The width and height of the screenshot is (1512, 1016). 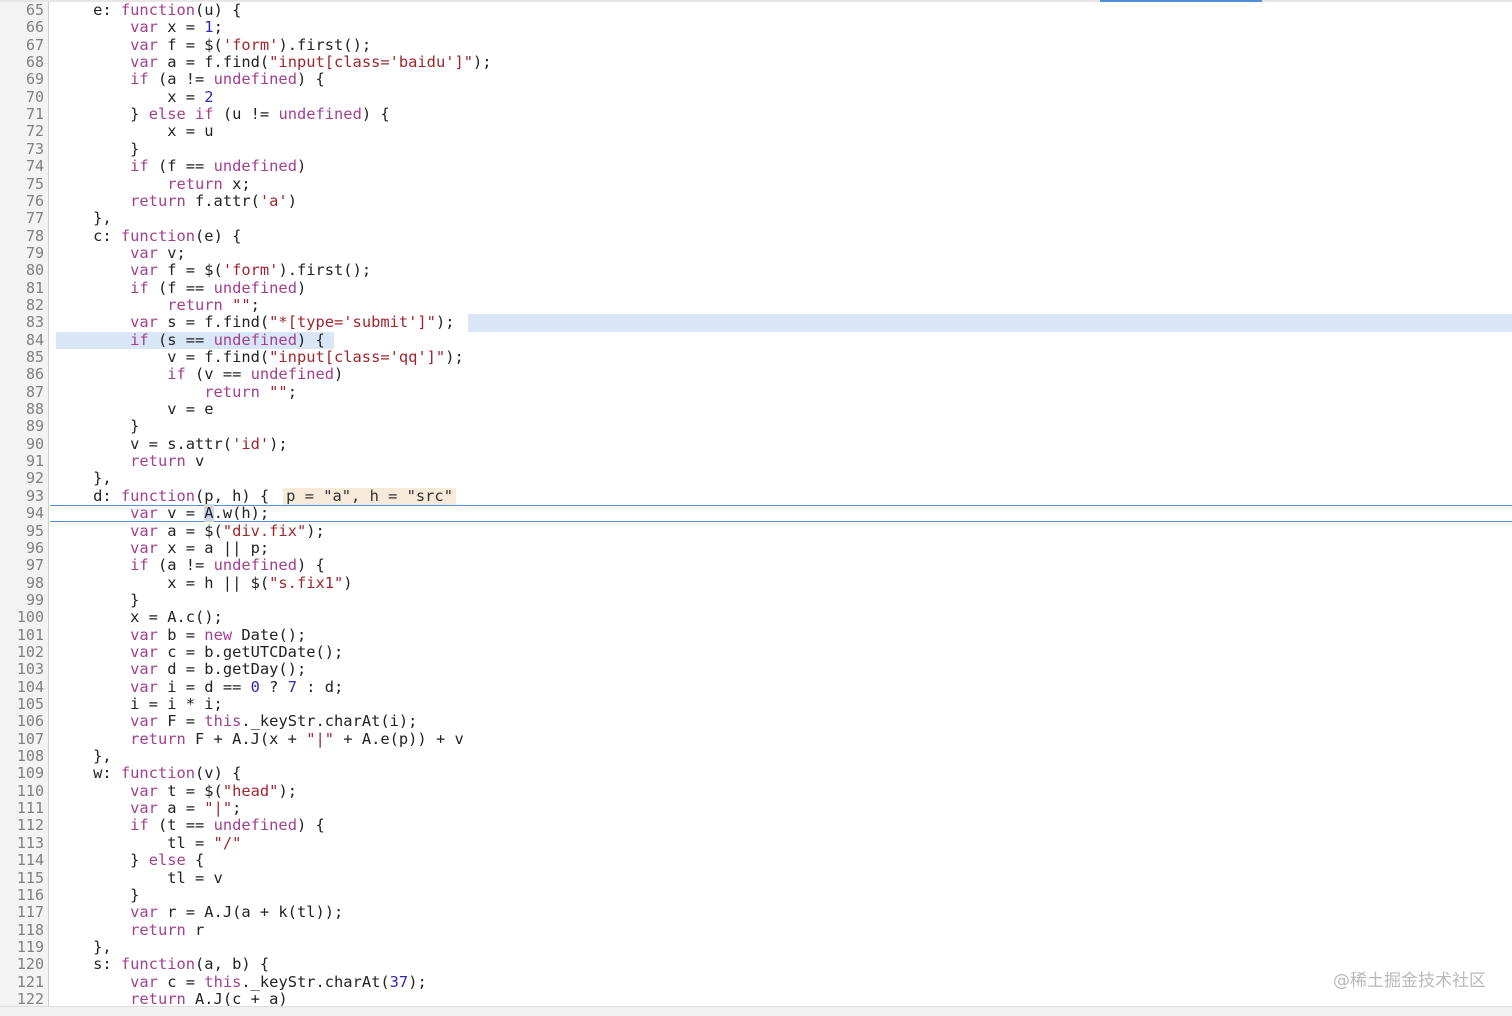 I want to click on line-number: 72, so click(x=22, y=132).